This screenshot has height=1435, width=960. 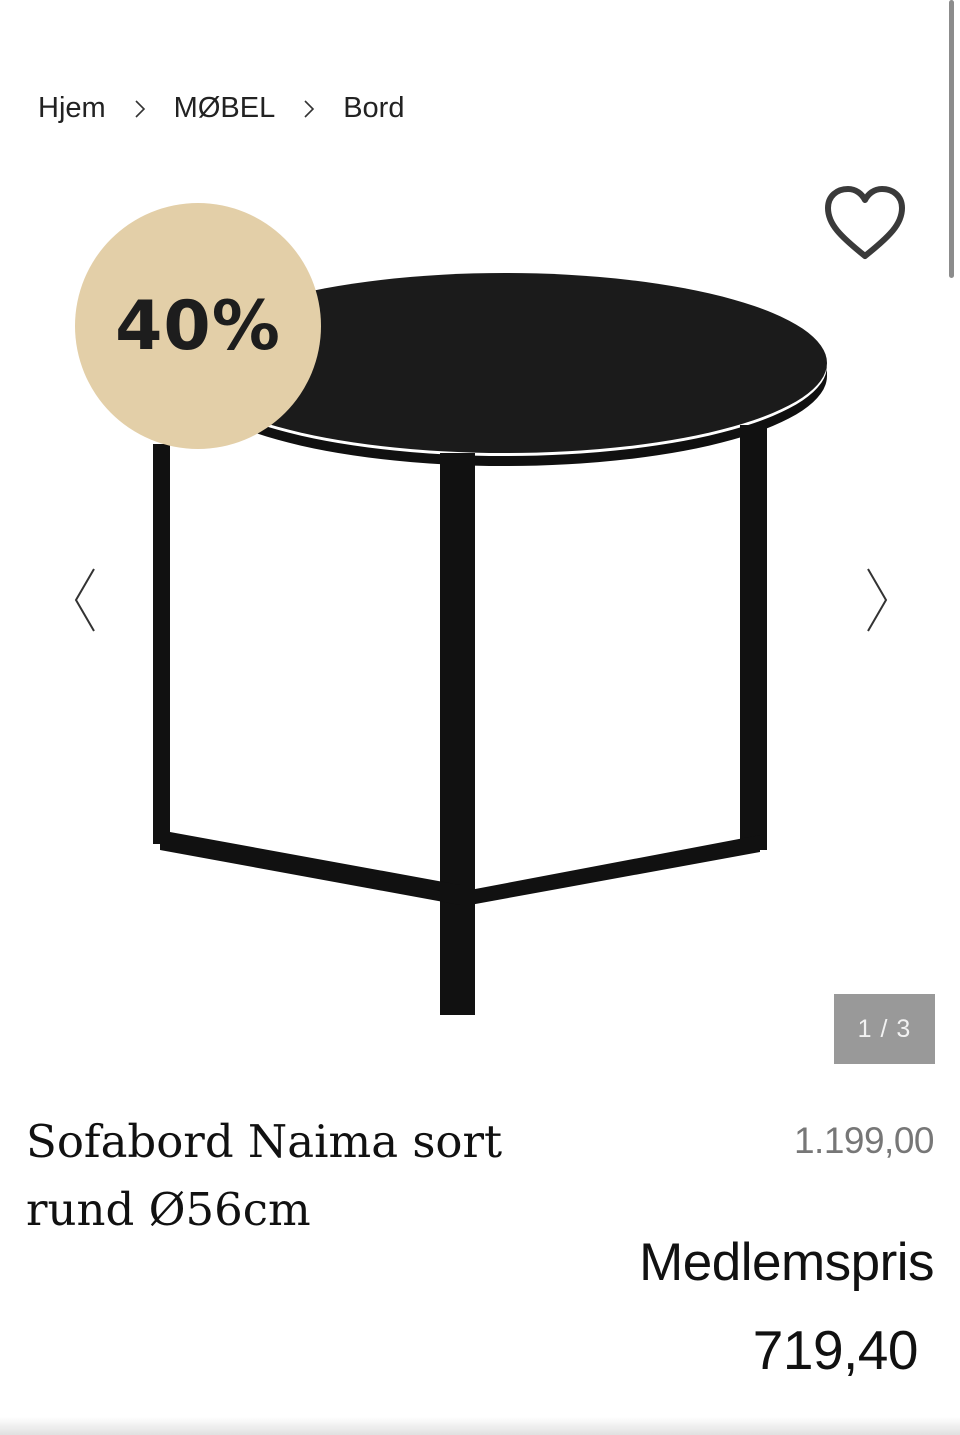 What do you see at coordinates (864, 1140) in the screenshot?
I see `old-price: 1.199,00` at bounding box center [864, 1140].